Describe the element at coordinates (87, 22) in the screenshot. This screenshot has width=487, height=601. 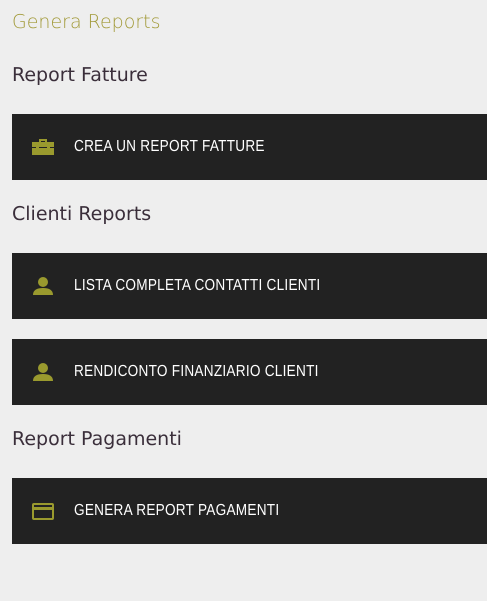
I see `page-title: Genera Reports` at that location.